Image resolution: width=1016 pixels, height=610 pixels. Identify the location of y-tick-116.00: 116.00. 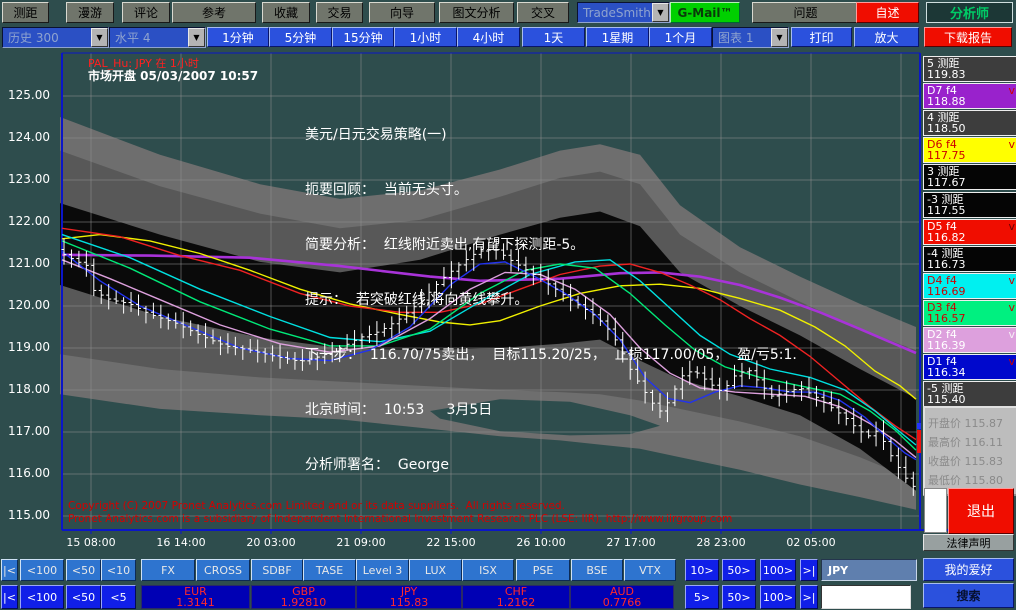
(29, 473).